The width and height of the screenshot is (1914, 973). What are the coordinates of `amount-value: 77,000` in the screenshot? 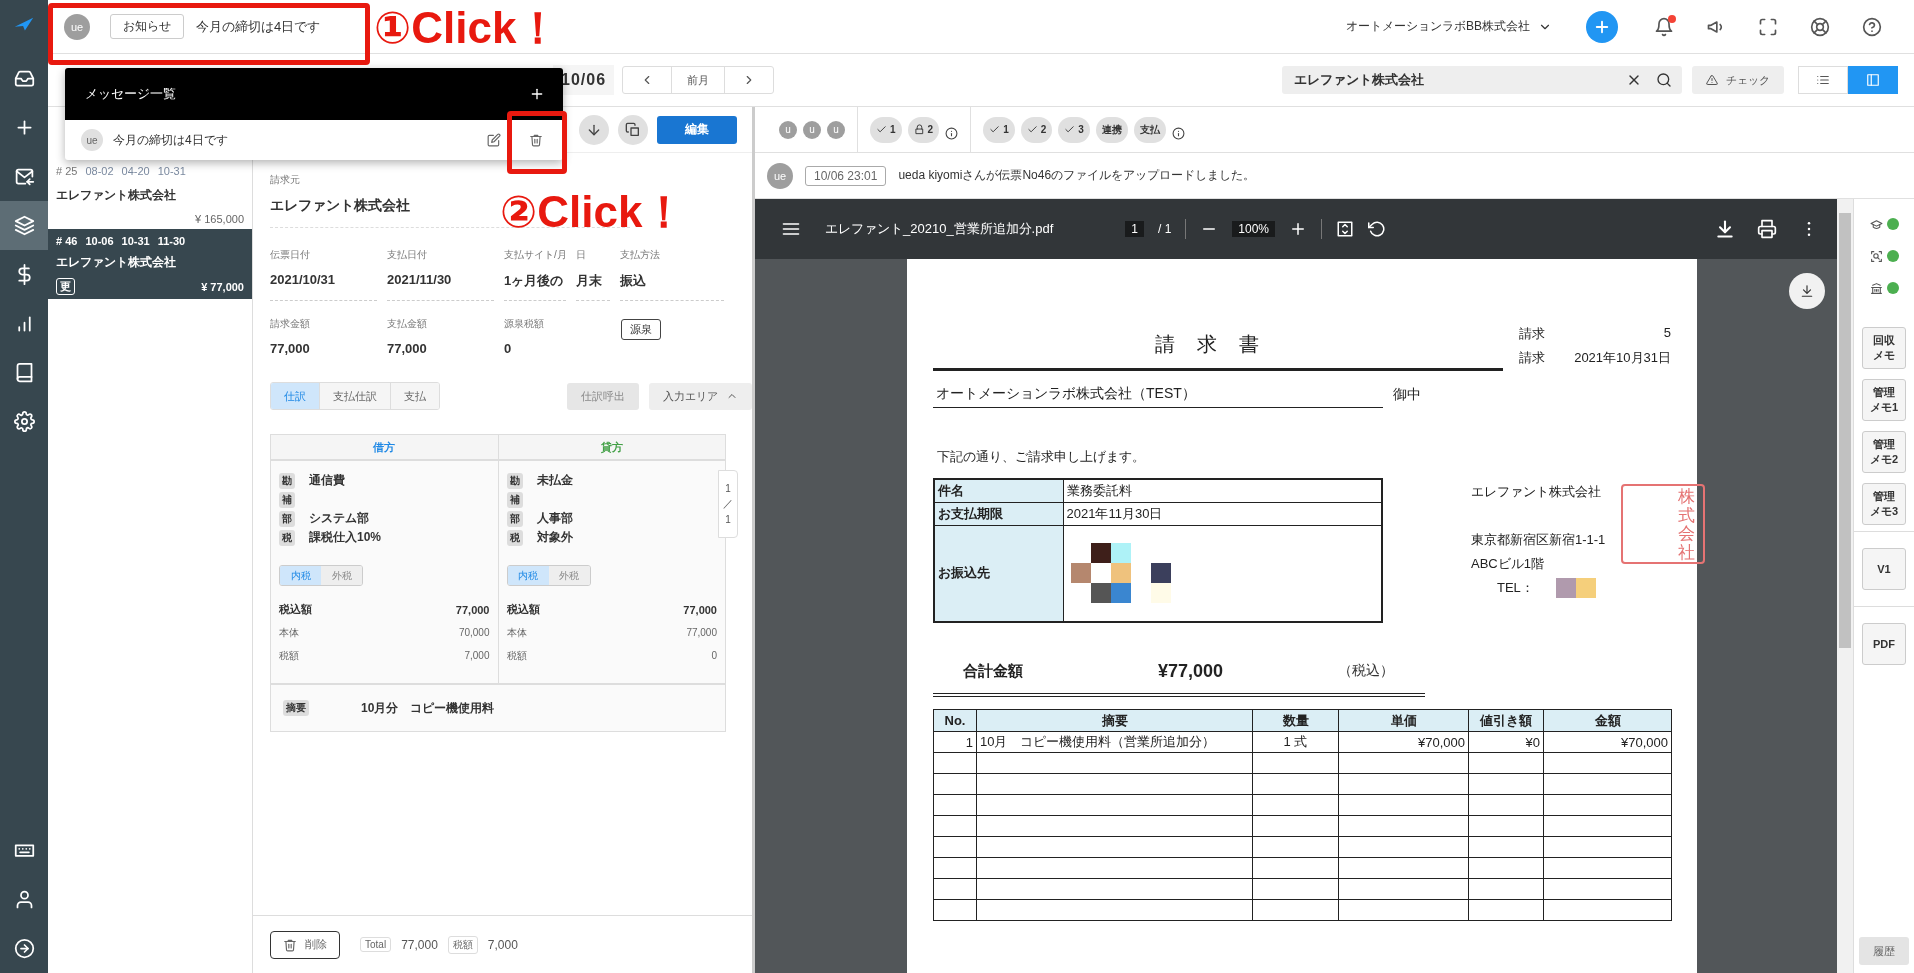 It's located at (701, 632).